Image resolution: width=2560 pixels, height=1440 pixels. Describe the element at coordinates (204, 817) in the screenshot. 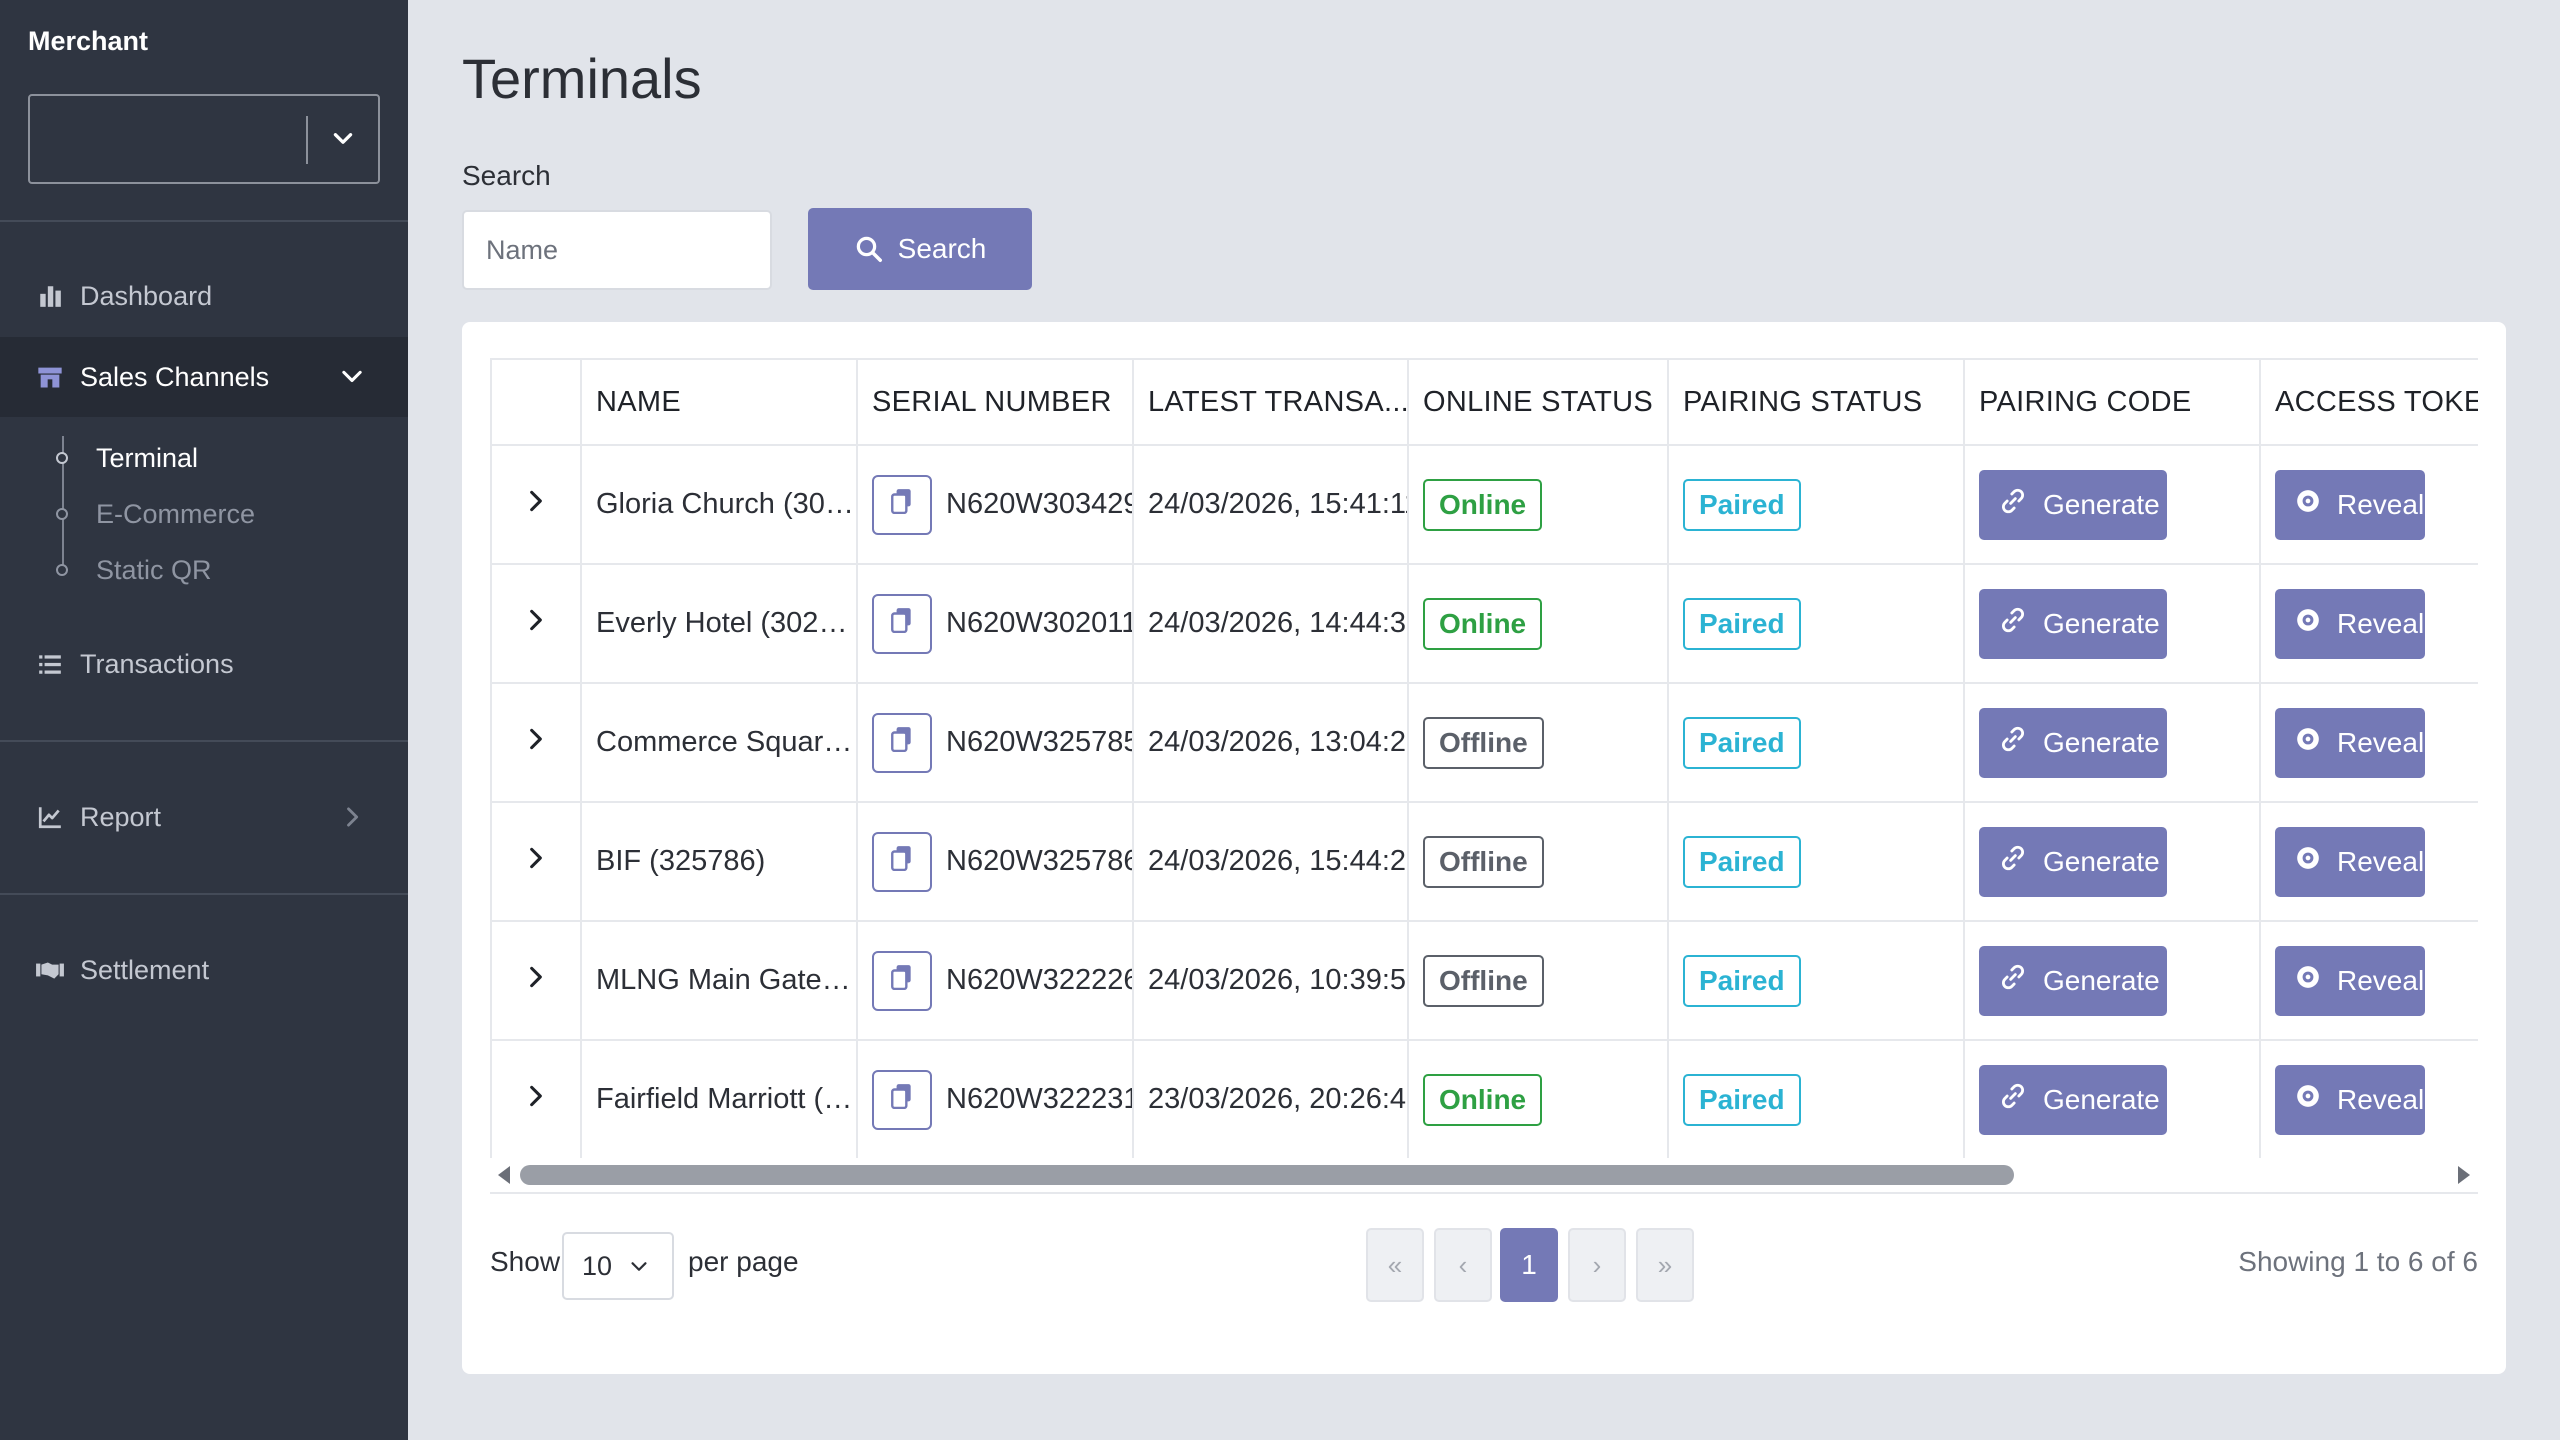

I see `sidebar-item-report: Report` at that location.